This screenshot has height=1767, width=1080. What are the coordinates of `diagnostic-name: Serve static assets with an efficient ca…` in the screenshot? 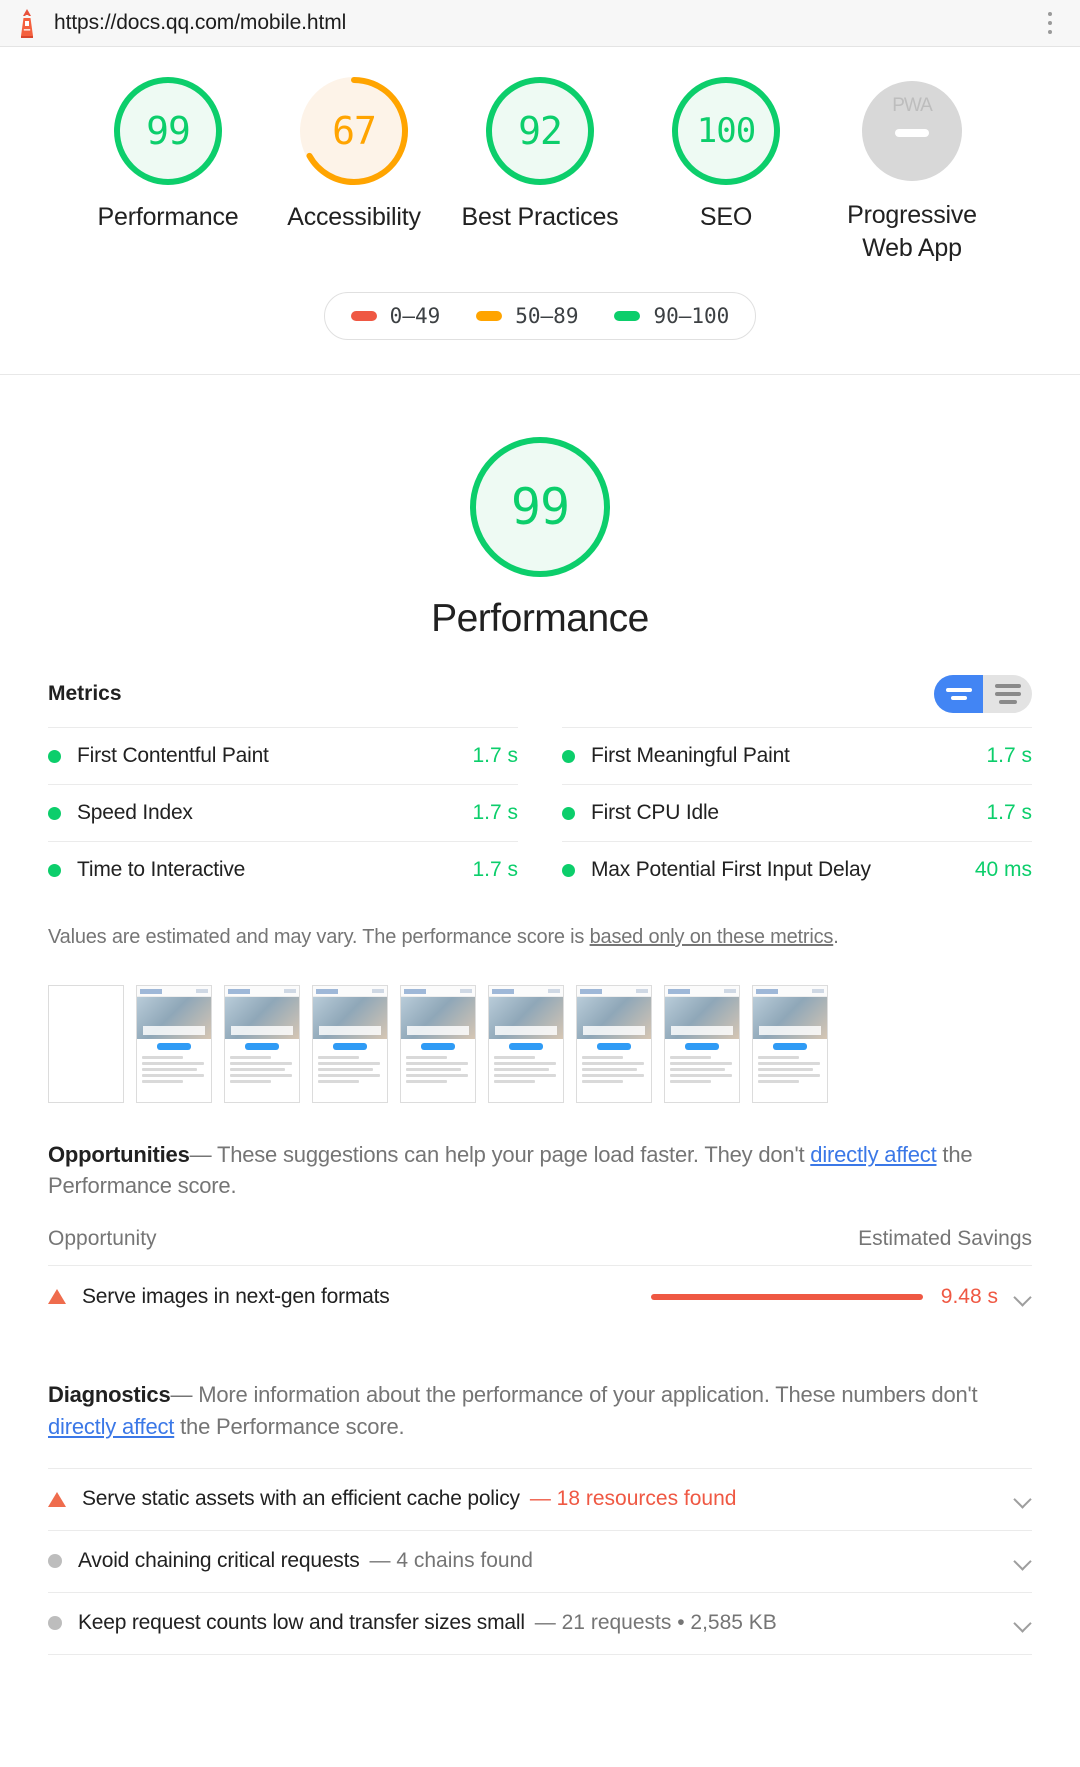 It's located at (301, 1499).